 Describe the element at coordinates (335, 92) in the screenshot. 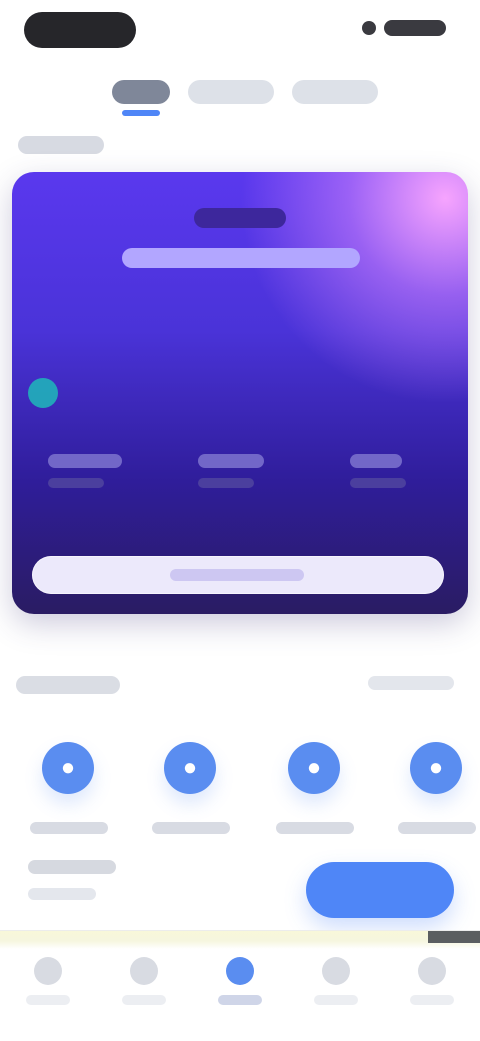

I see `tab-tertiary` at that location.